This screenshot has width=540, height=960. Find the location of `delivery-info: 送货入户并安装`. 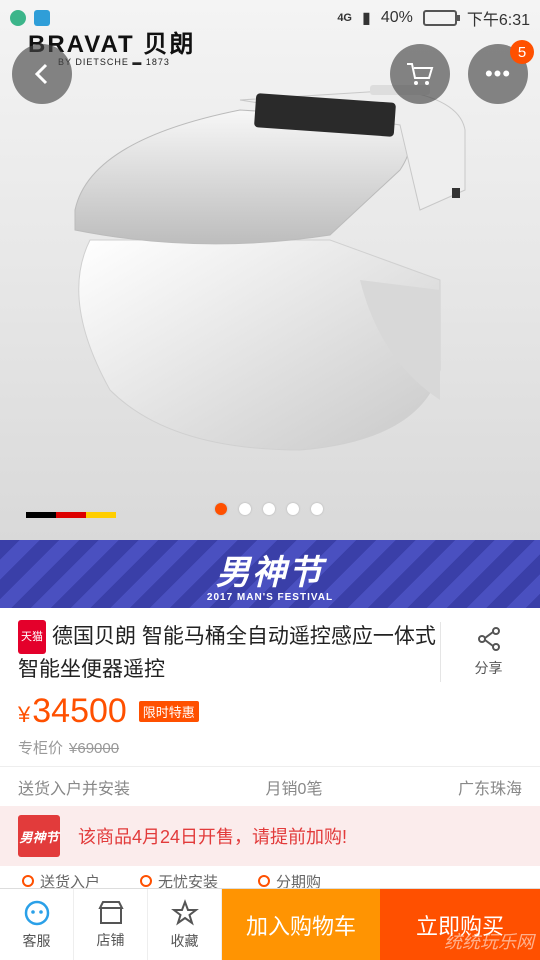

delivery-info: 送货入户并安装 is located at coordinates (74, 789).